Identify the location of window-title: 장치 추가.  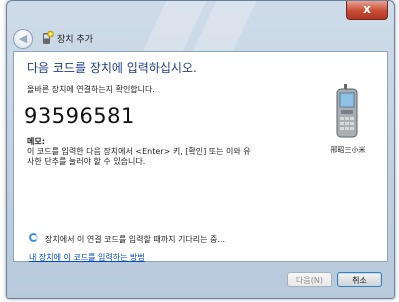
(75, 40).